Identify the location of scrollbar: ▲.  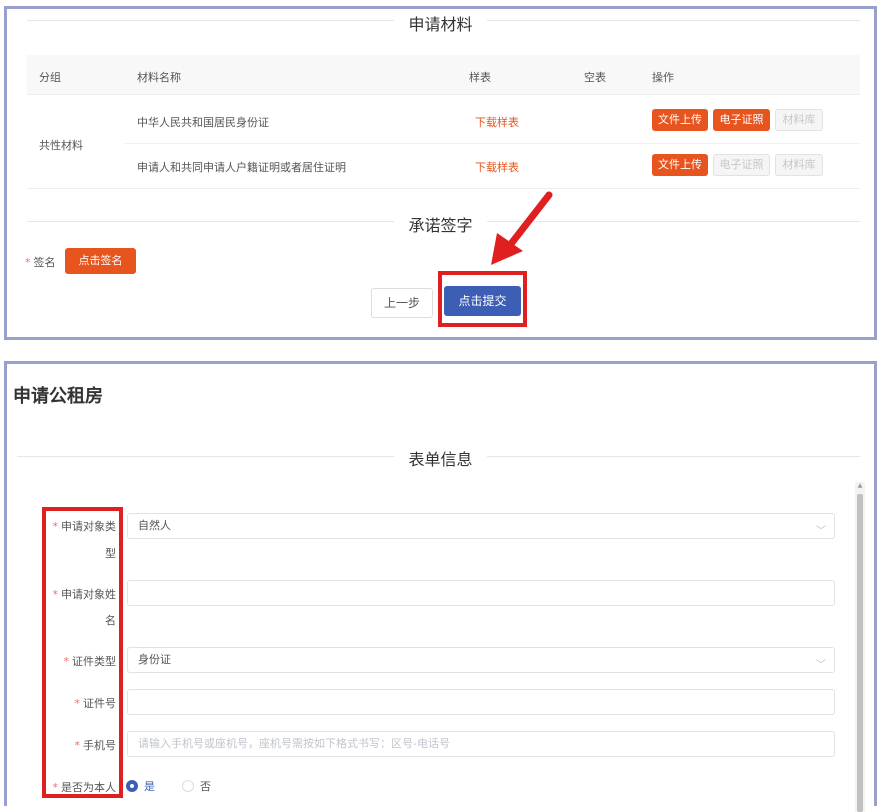
(860, 647).